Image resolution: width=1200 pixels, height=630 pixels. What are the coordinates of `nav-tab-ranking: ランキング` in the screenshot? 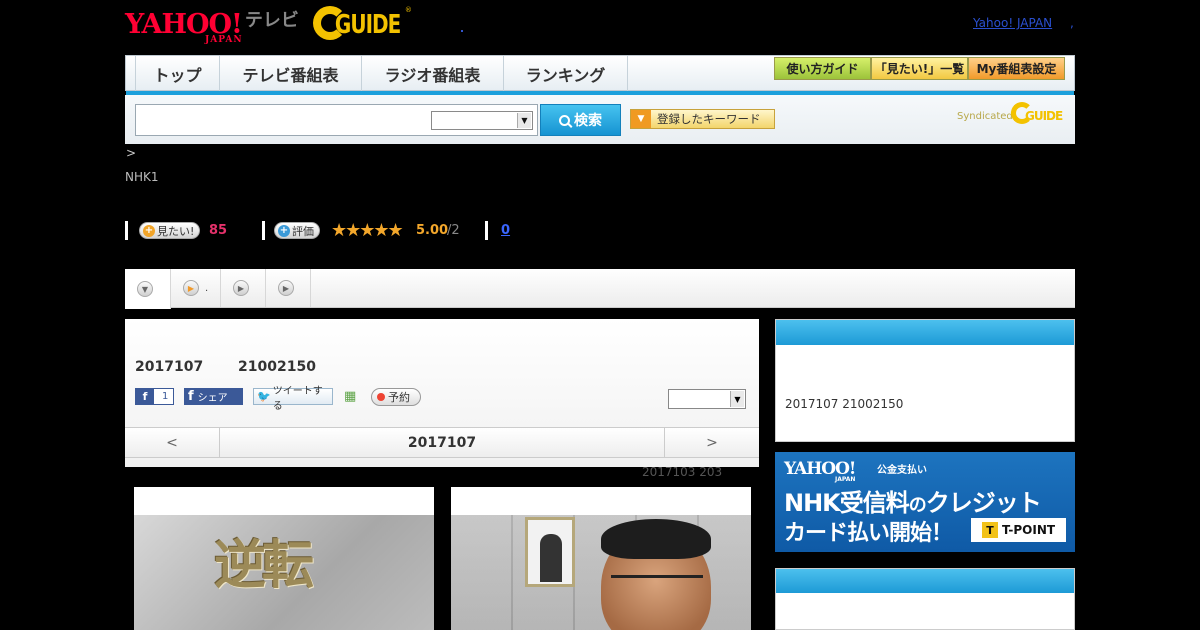 It's located at (566, 73).